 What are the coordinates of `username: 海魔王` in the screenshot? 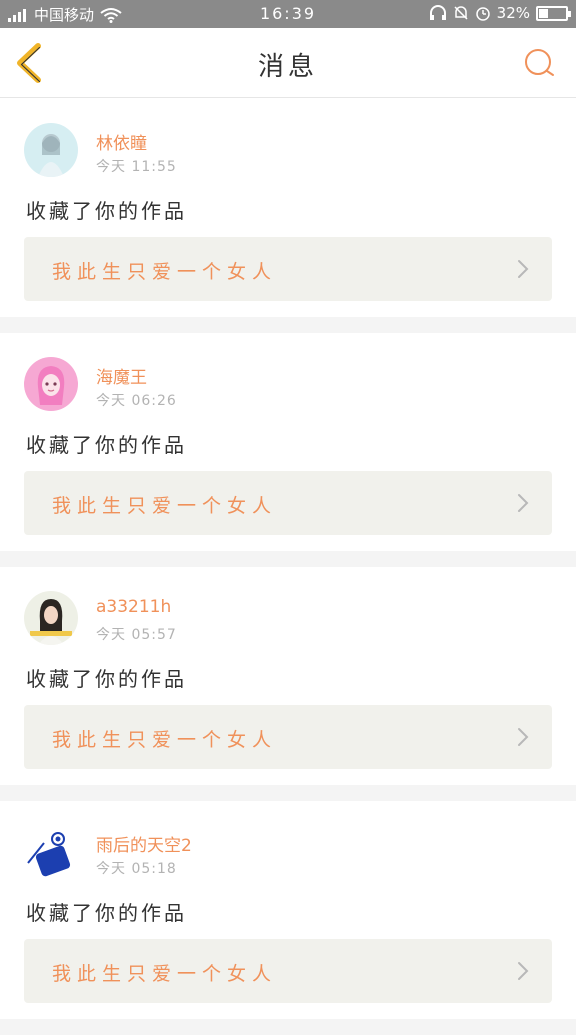 It's located at (121, 375).